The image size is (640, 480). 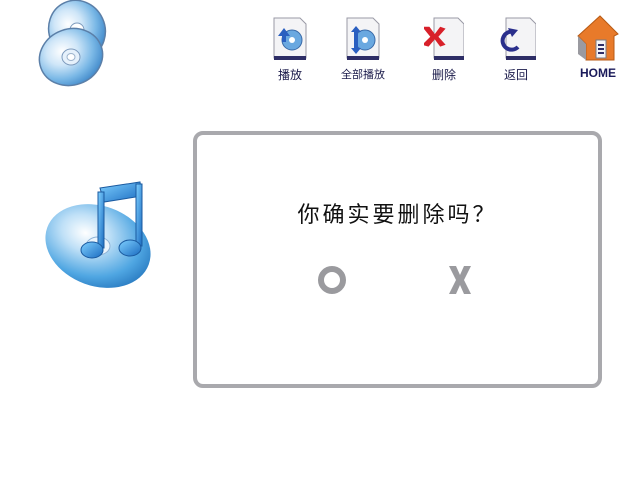 What do you see at coordinates (444, 38) in the screenshot?
I see `delete-icon` at bounding box center [444, 38].